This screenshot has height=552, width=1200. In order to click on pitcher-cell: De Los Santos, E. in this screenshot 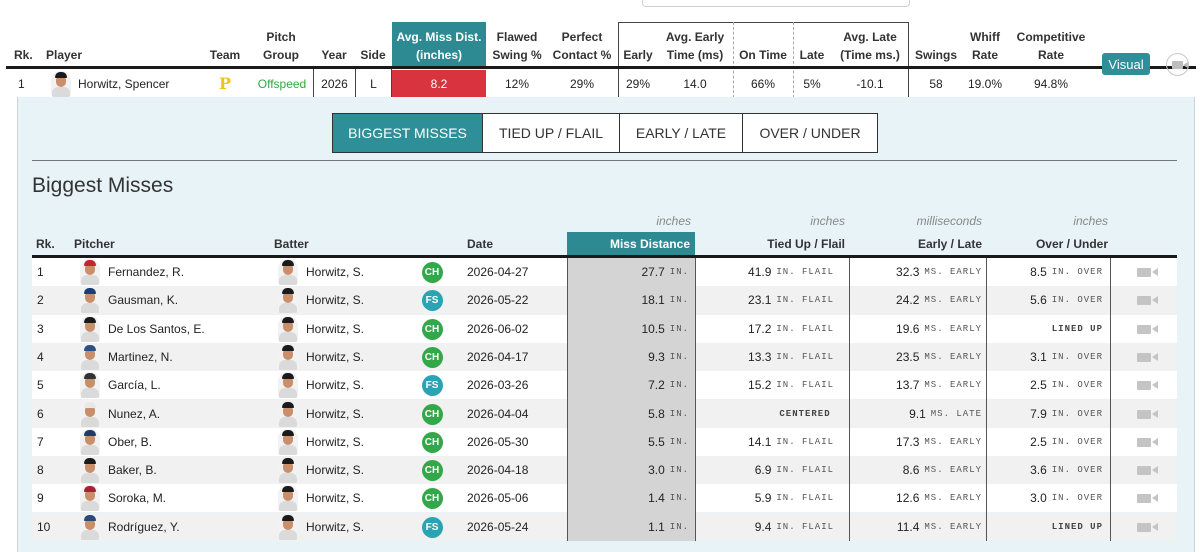, I will do `click(155, 329)`.